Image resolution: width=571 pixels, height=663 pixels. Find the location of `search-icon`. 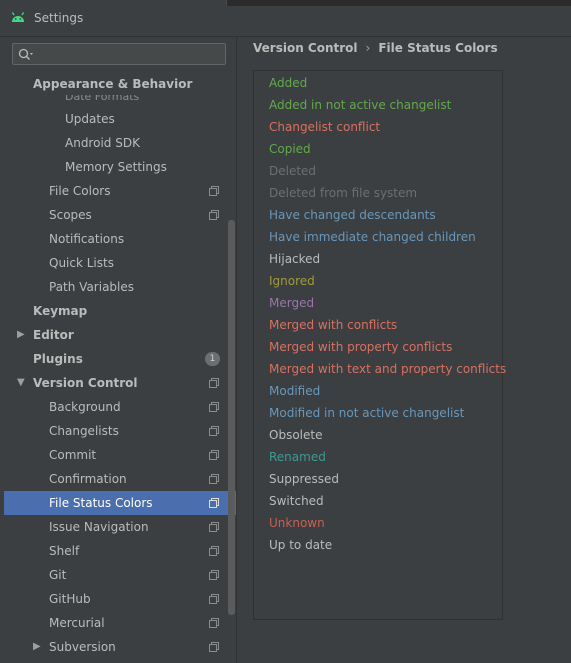

search-icon is located at coordinates (25, 54).